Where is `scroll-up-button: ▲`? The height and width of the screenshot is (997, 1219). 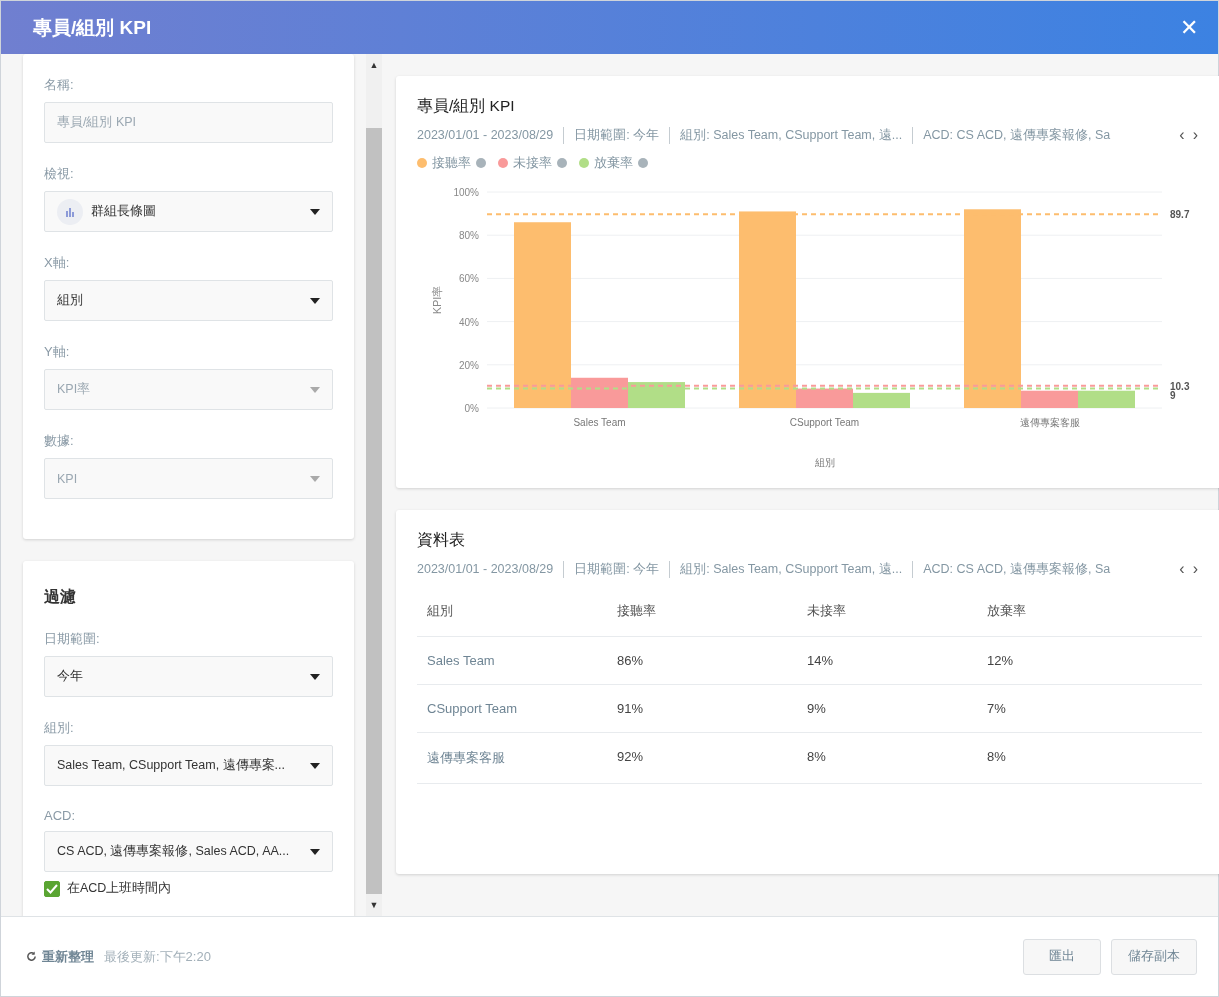 scroll-up-button: ▲ is located at coordinates (374, 65).